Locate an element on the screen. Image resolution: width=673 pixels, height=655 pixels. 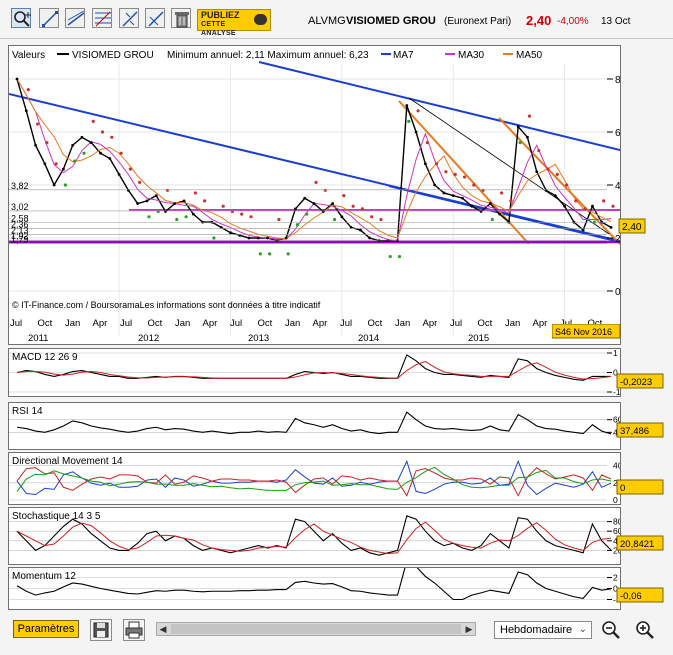
trendline-button is located at coordinates (75, 18).